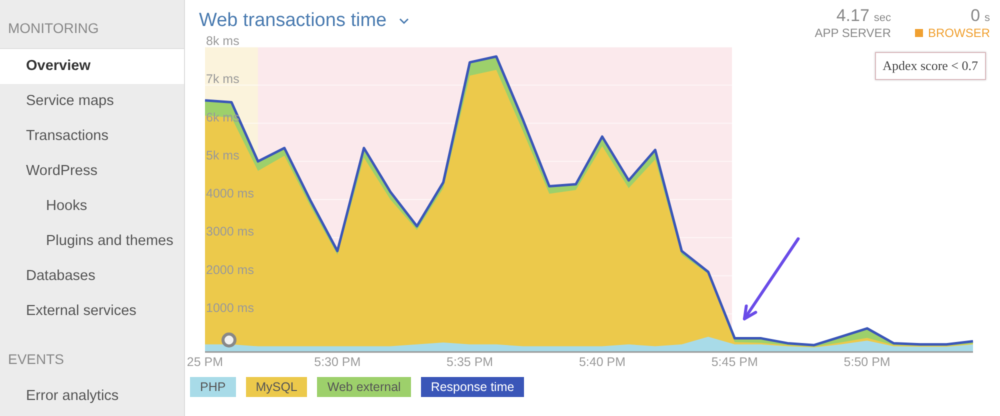  Describe the element at coordinates (230, 193) in the screenshot. I see `y-tick-label: 4000 ms` at that location.